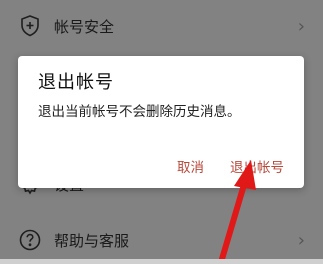 This screenshot has width=323, height=264. Describe the element at coordinates (257, 166) in the screenshot. I see `logout-confirm-button: 退出帐号` at that location.